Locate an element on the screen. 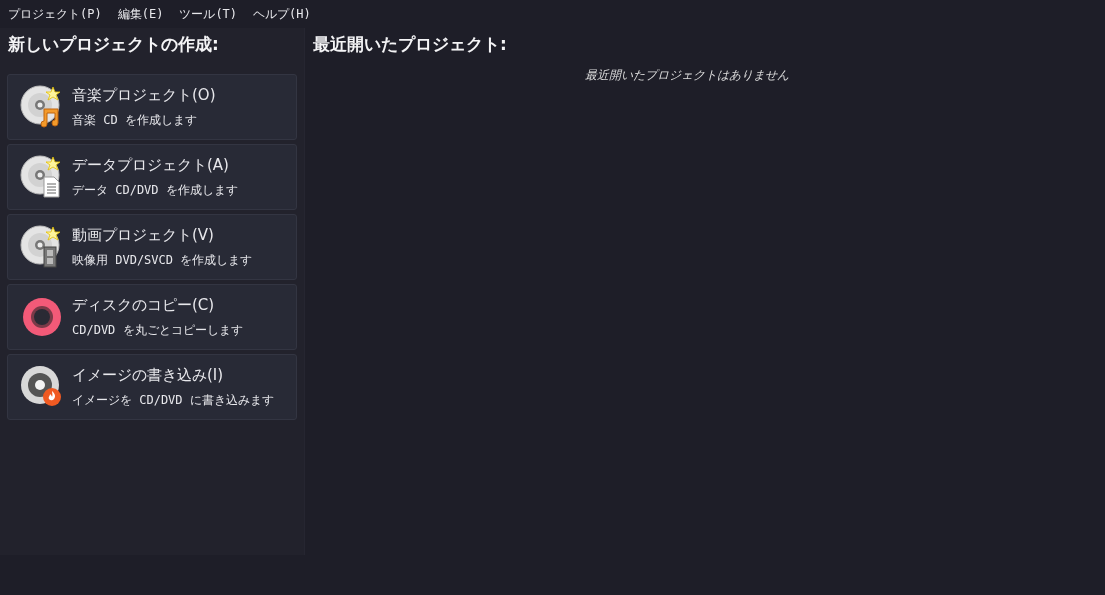  project-option: ディスクのコピー(C) CD/DVD を丸ごとコピーします is located at coordinates (152, 316).